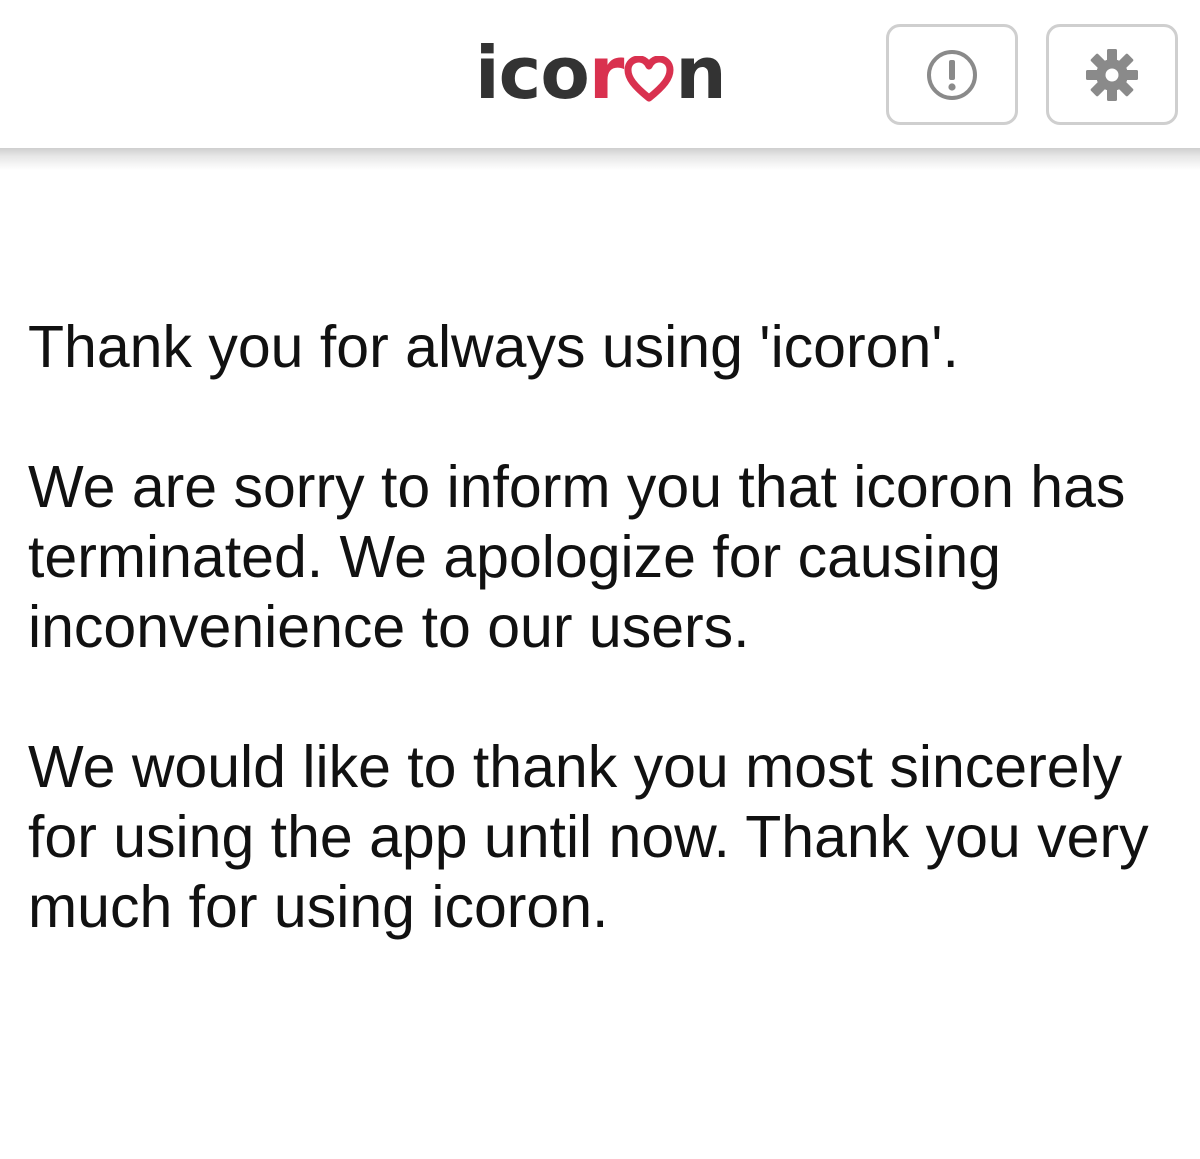 This screenshot has height=1159, width=1200. I want to click on logo-text-ico: ico, so click(532, 73).